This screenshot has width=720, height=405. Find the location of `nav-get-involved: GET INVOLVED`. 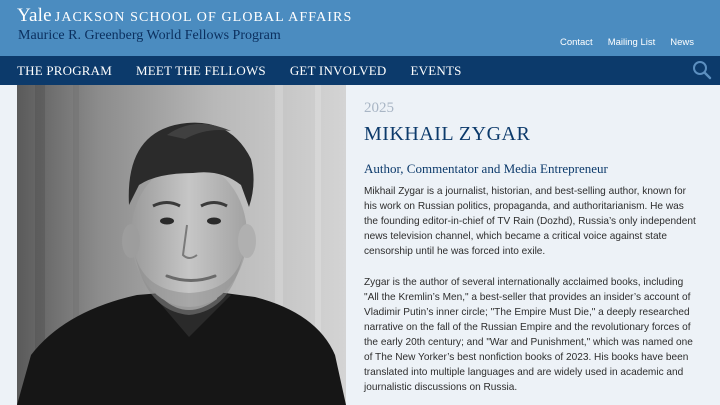

nav-get-involved: GET INVOLVED is located at coordinates (338, 71).